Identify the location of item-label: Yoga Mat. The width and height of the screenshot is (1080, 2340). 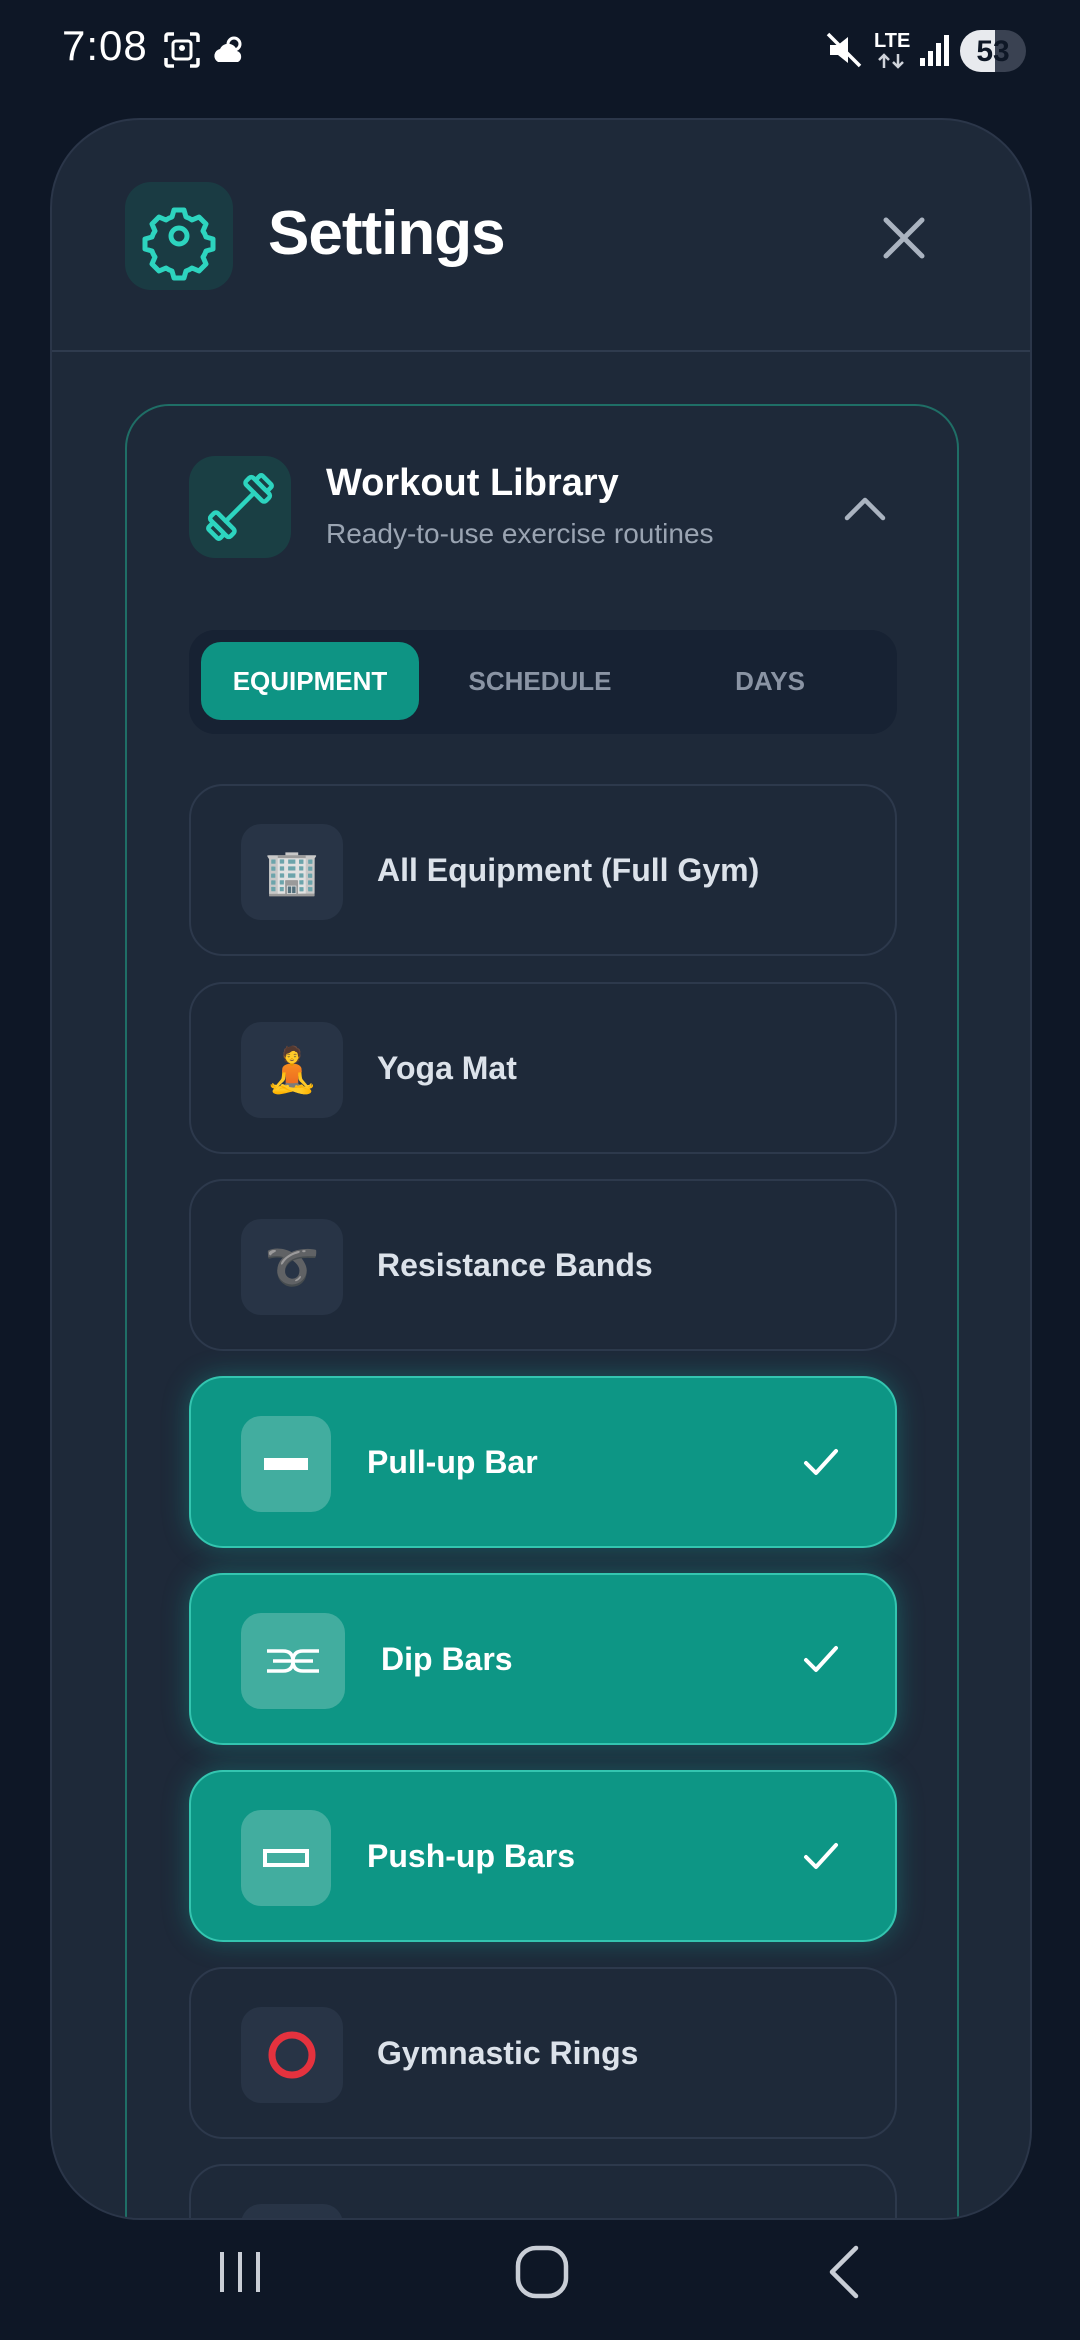
(447, 1068).